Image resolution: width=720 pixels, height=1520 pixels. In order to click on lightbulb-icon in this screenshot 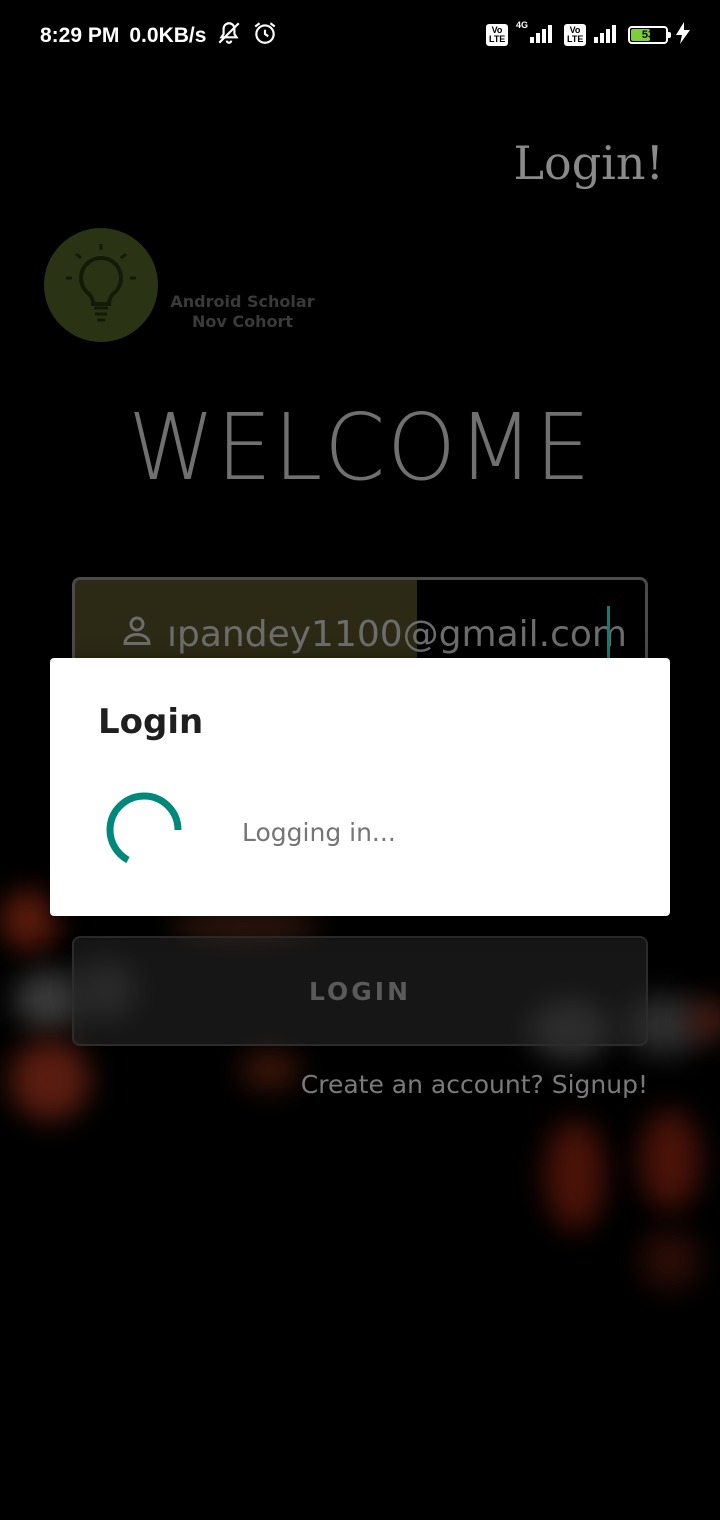, I will do `click(101, 286)`.